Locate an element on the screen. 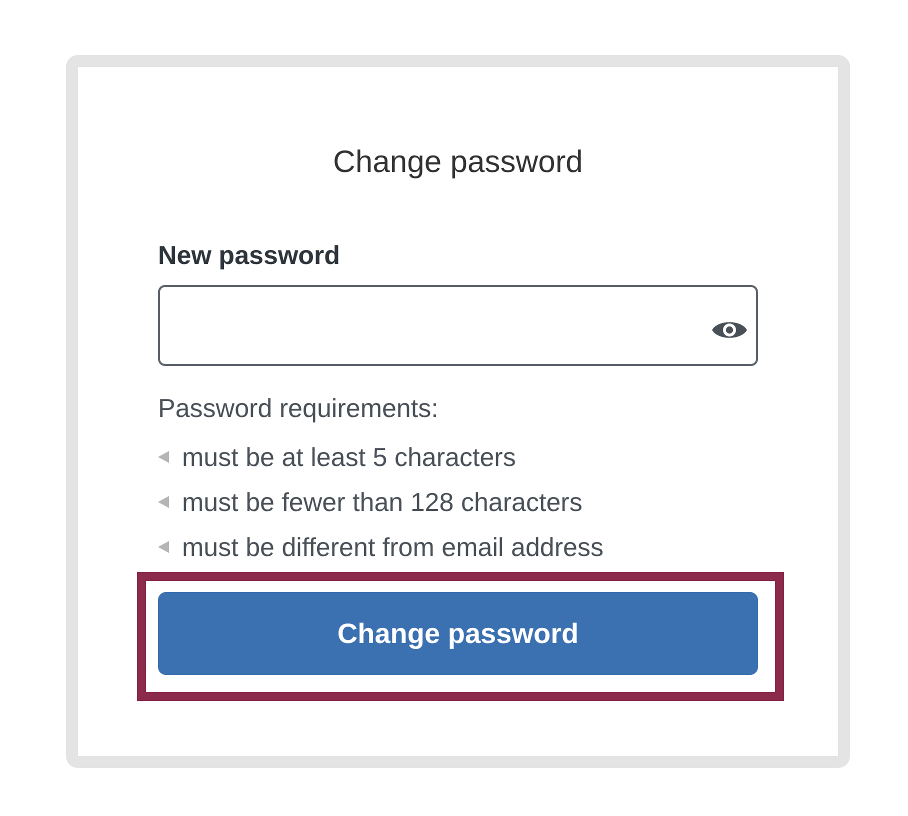  requirements-heading: Password requirements: is located at coordinates (298, 408).